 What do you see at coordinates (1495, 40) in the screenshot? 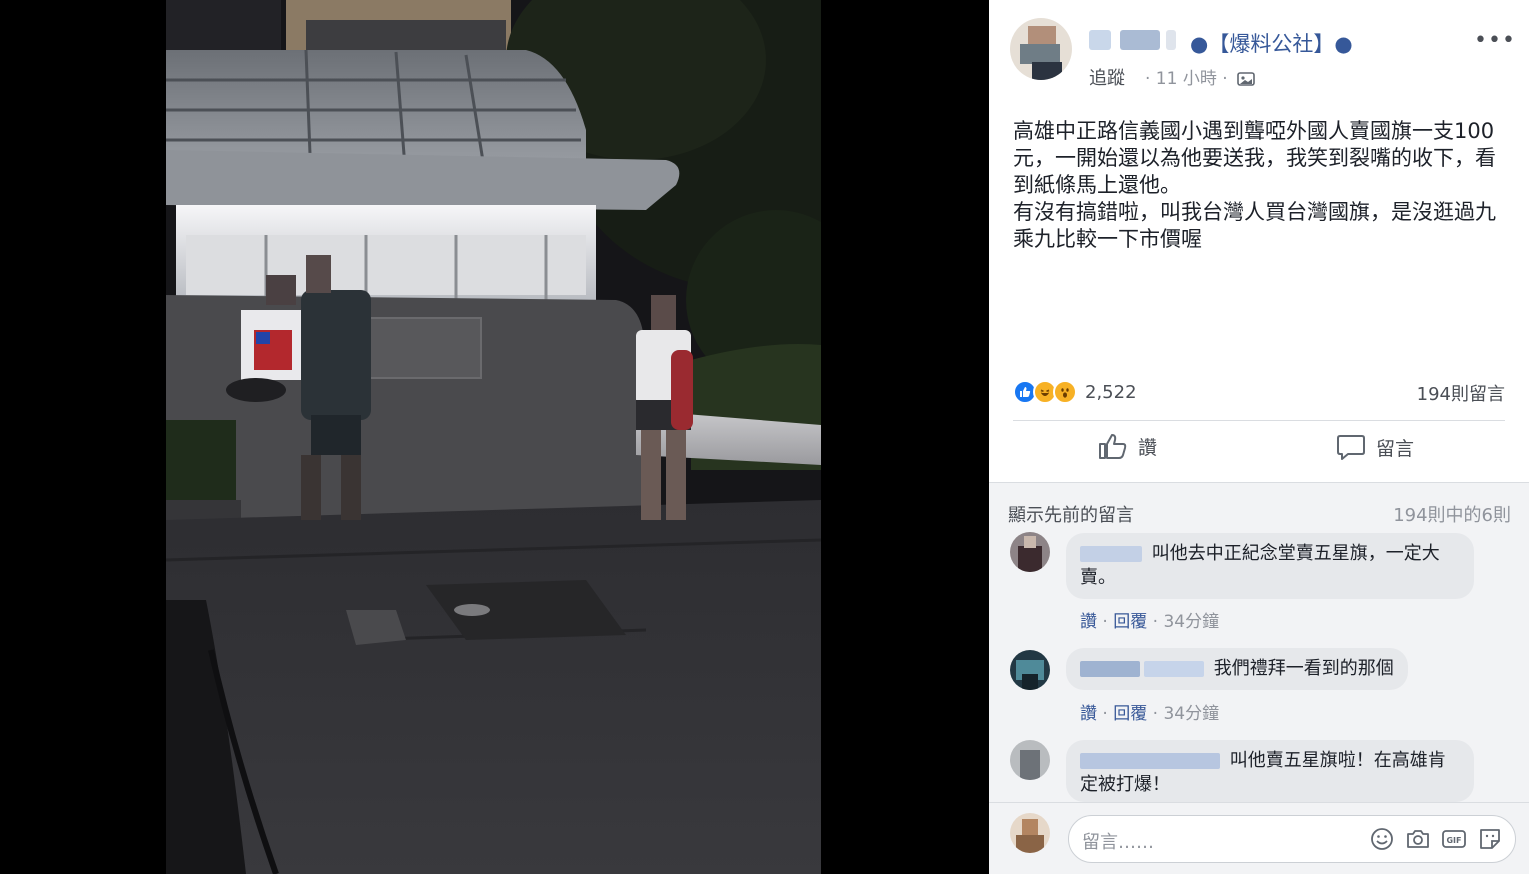
I see `more-icon: •••` at bounding box center [1495, 40].